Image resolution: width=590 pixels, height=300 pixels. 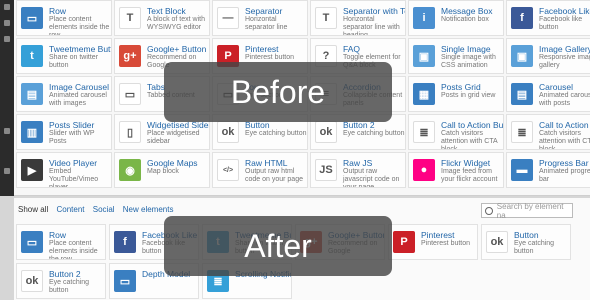 What do you see at coordinates (522, 56) in the screenshot?
I see `gallery-icon: ▣` at bounding box center [522, 56].